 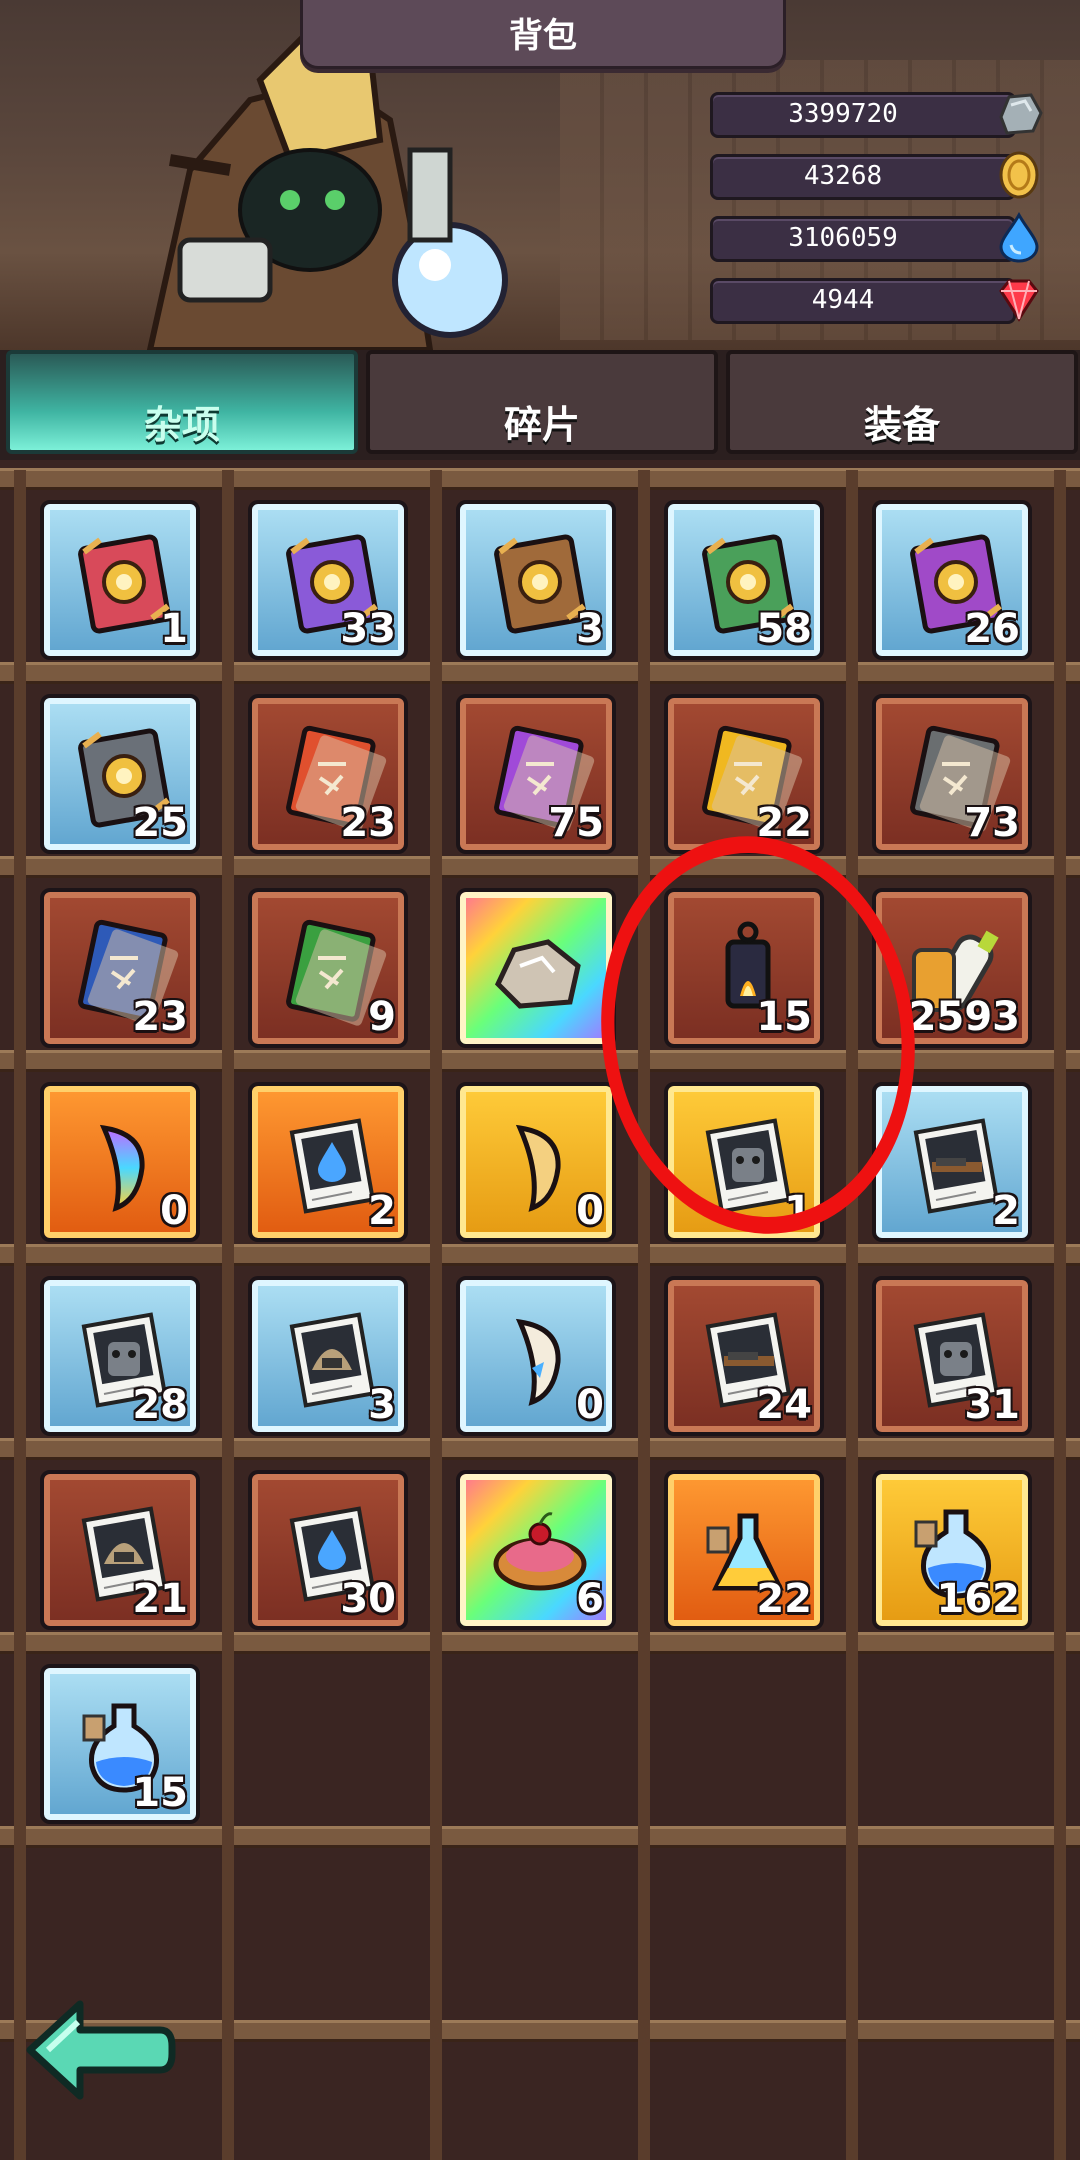 I want to click on item-count: 31, so click(x=992, y=1405).